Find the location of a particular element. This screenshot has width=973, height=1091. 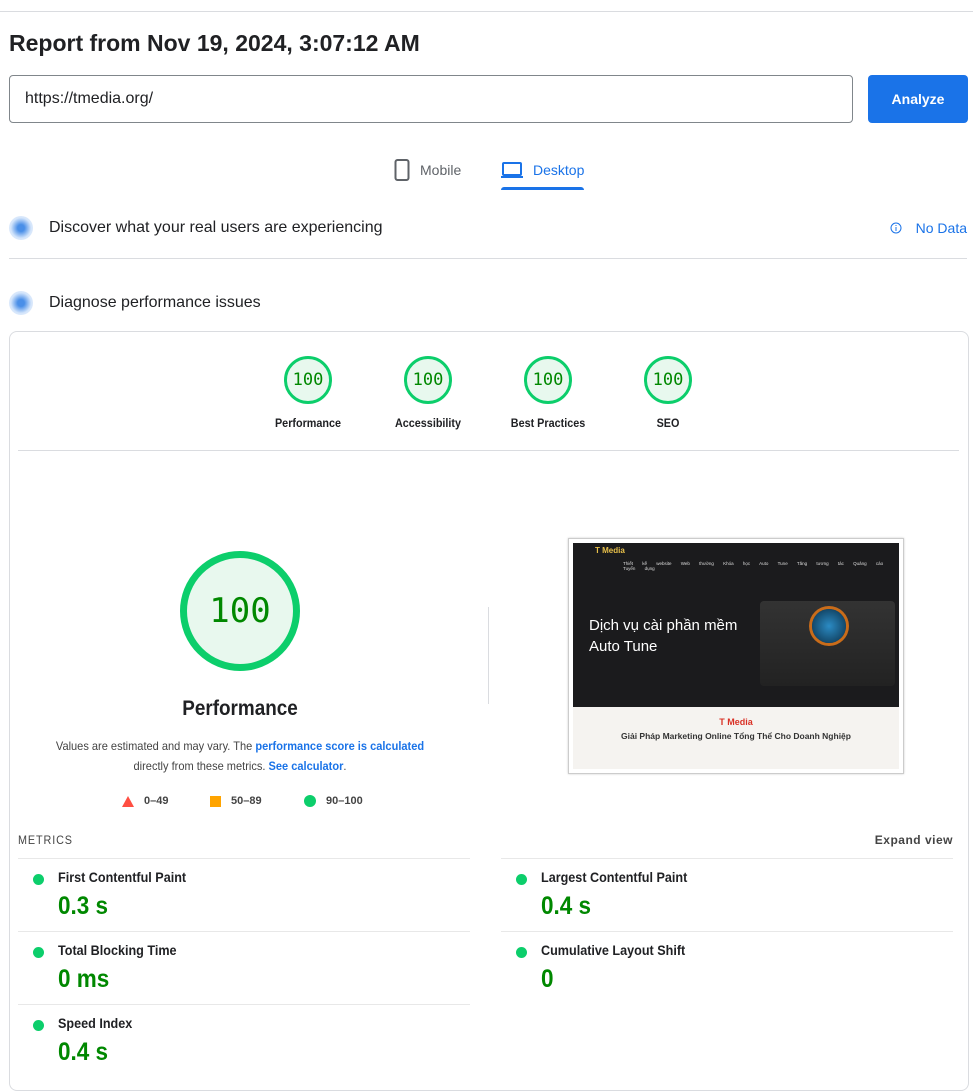

triangle-icon is located at coordinates (128, 801).